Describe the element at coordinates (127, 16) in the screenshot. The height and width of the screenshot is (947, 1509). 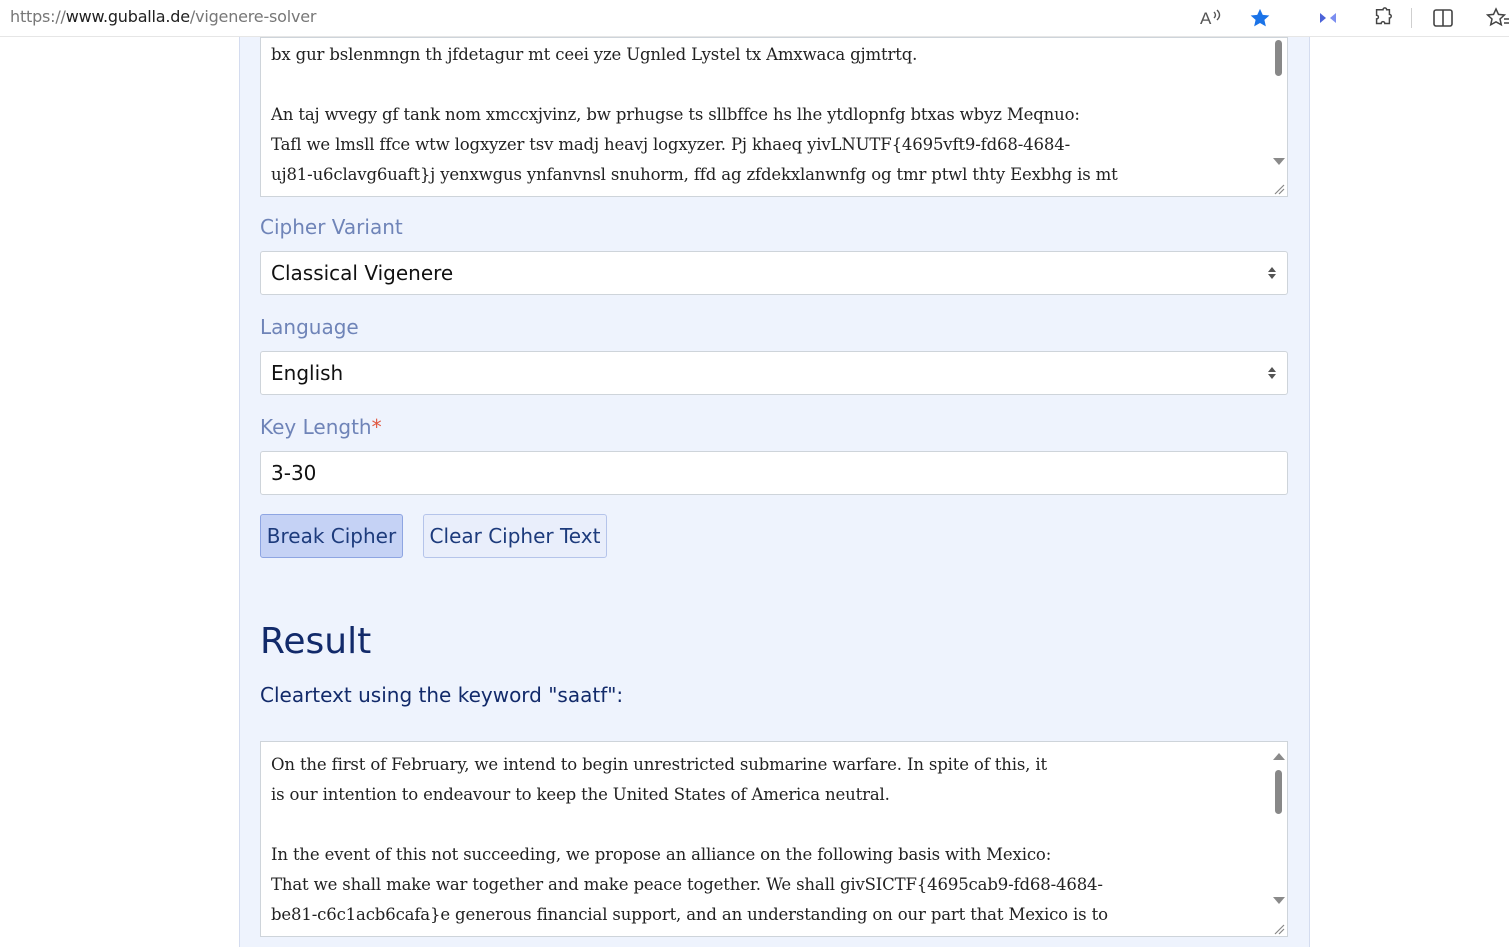
I see `url-host: www.guballa.de` at that location.